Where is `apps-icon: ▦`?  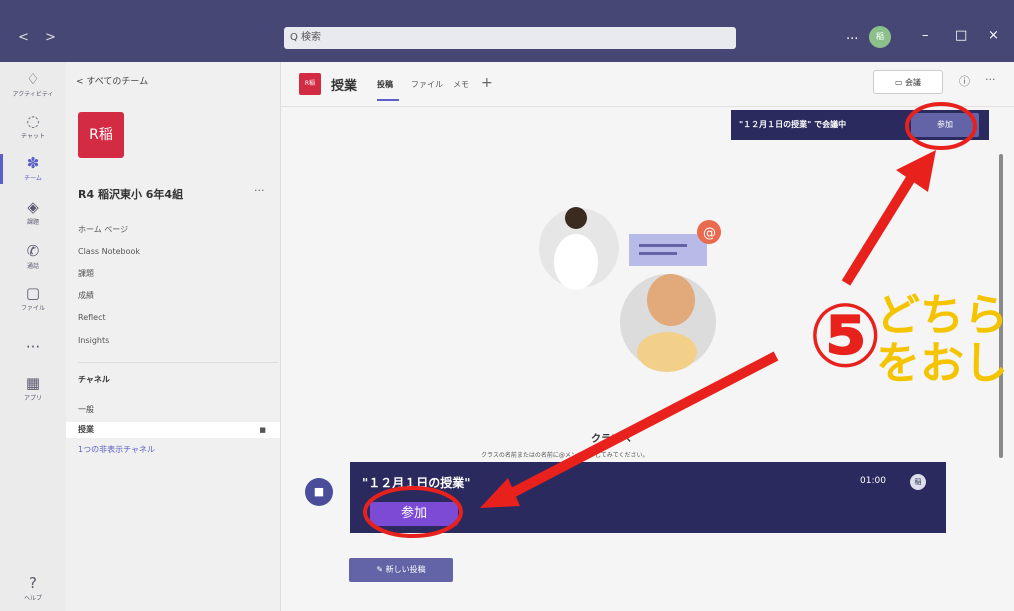 apps-icon: ▦ is located at coordinates (33, 383).